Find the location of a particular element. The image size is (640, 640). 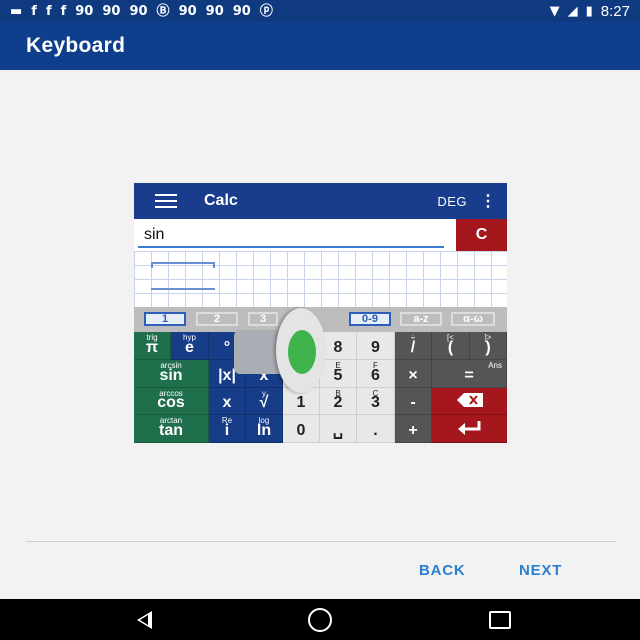

key-ln: log ln is located at coordinates (264, 429).